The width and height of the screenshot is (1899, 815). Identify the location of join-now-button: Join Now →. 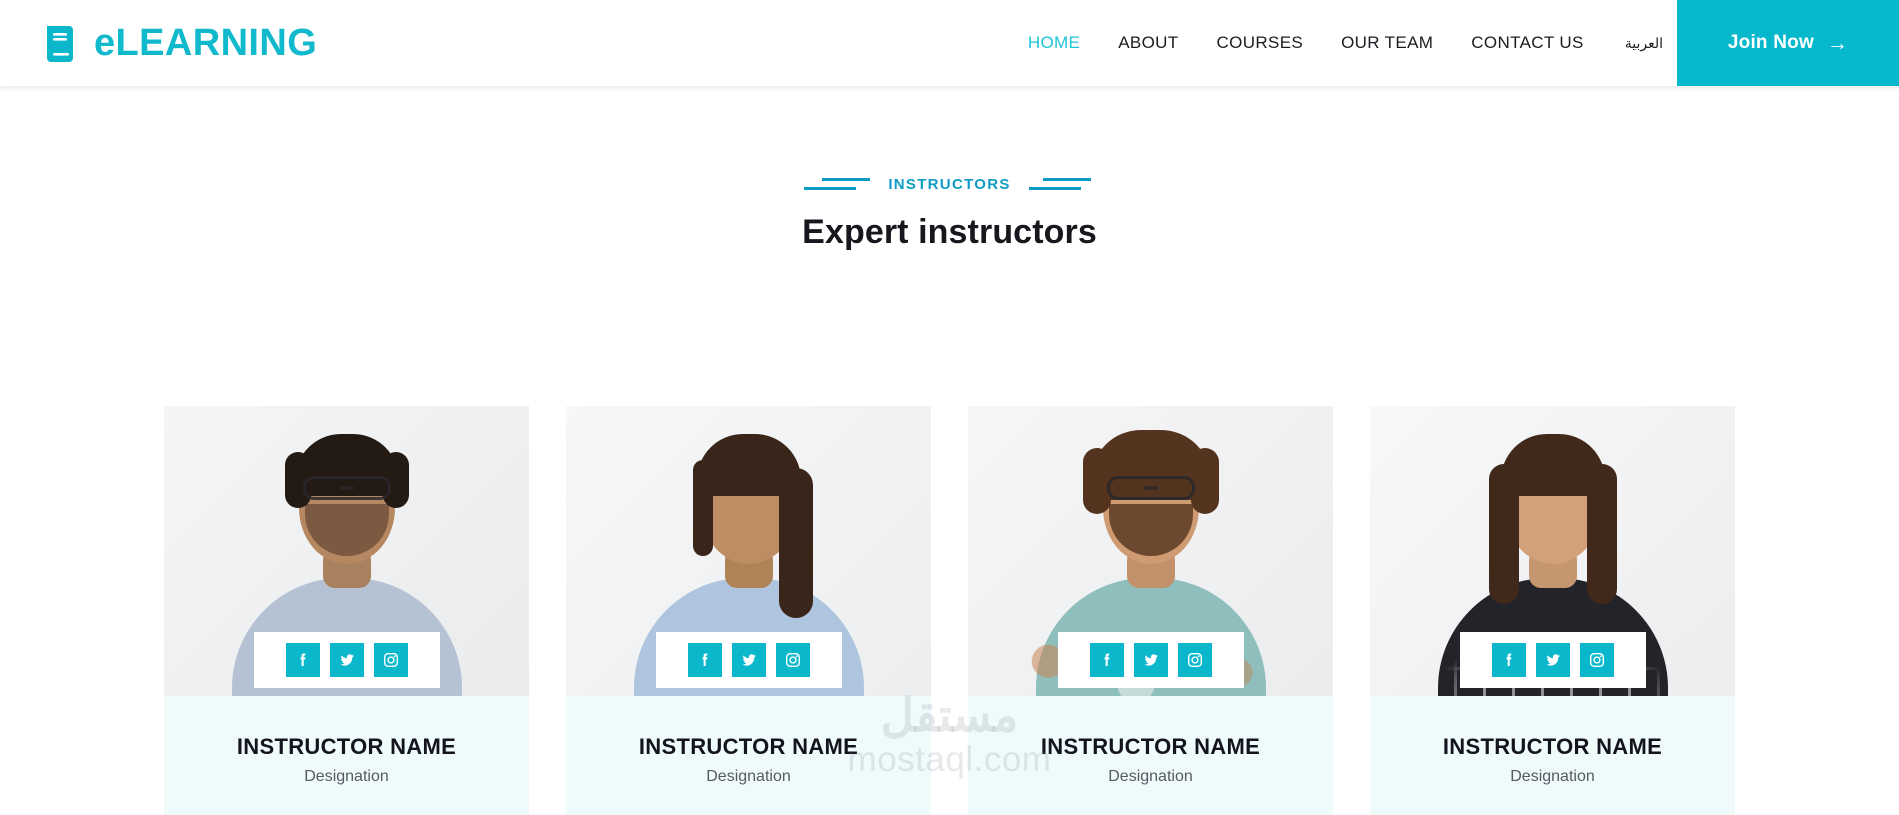
(1788, 43).